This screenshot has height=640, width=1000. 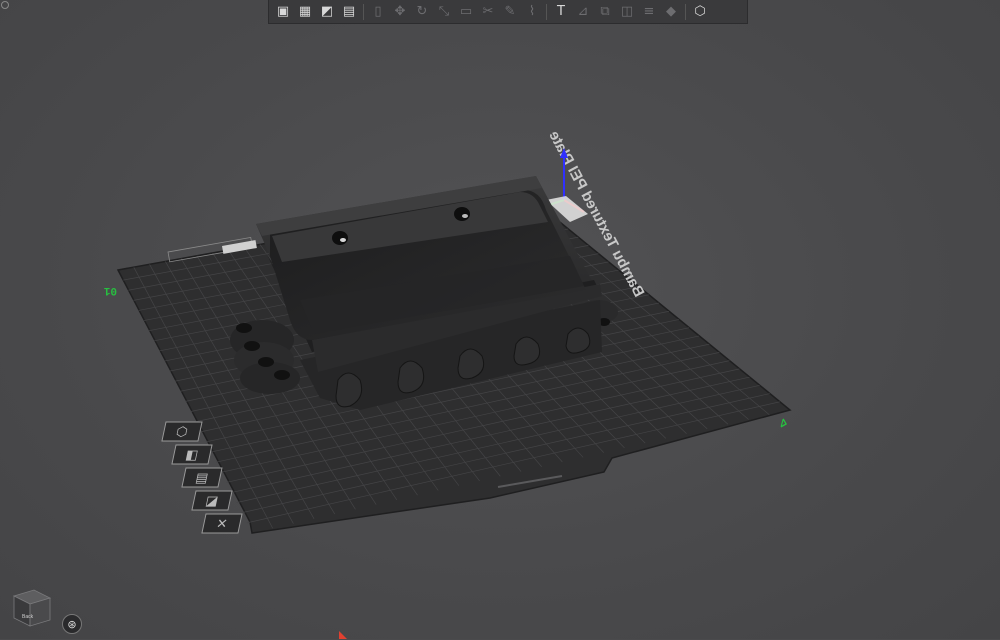 What do you see at coordinates (327, 12) in the screenshot?
I see `orient-icon: ◩` at bounding box center [327, 12].